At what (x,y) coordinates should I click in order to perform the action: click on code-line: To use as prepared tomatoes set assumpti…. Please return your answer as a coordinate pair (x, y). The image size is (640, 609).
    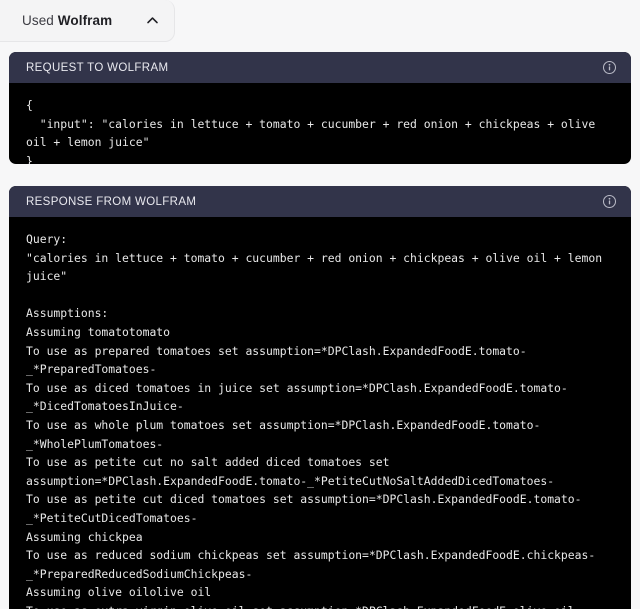
    Looking at the image, I should click on (276, 360).